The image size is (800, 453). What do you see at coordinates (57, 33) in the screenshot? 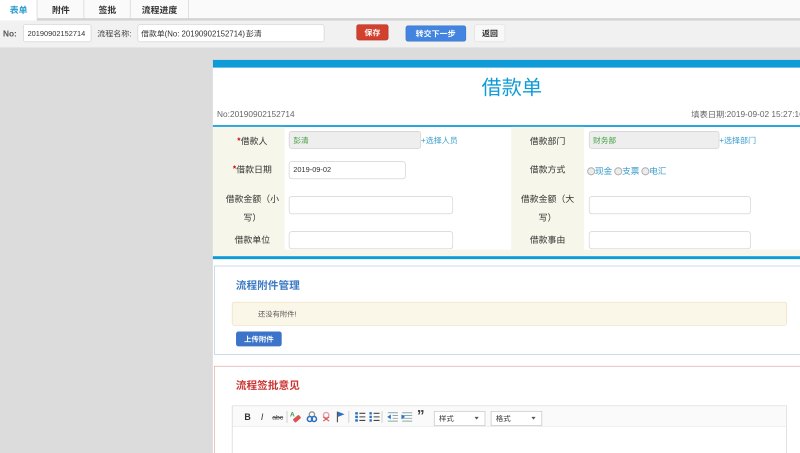
I see `svg-text: 20190902152714` at bounding box center [57, 33].